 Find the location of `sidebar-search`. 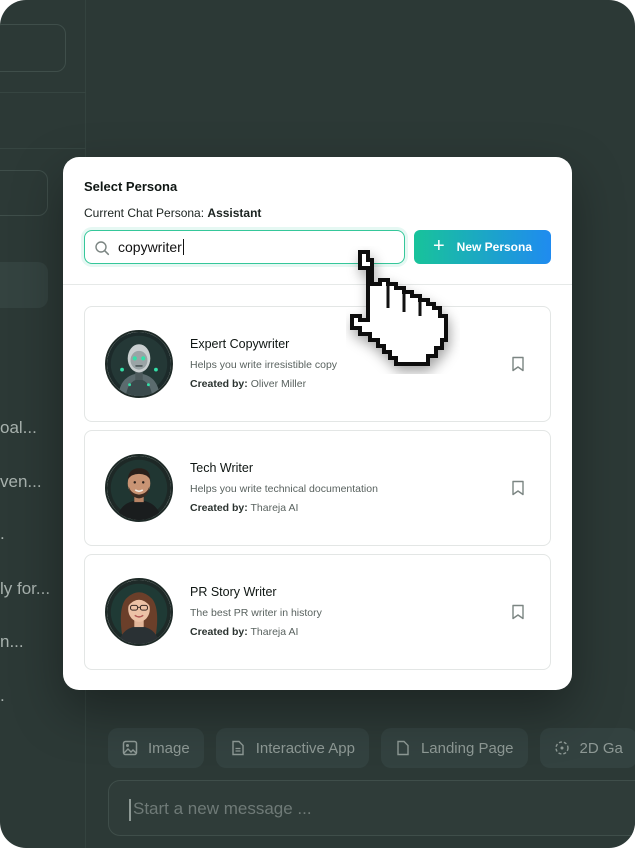

sidebar-search is located at coordinates (24, 193).